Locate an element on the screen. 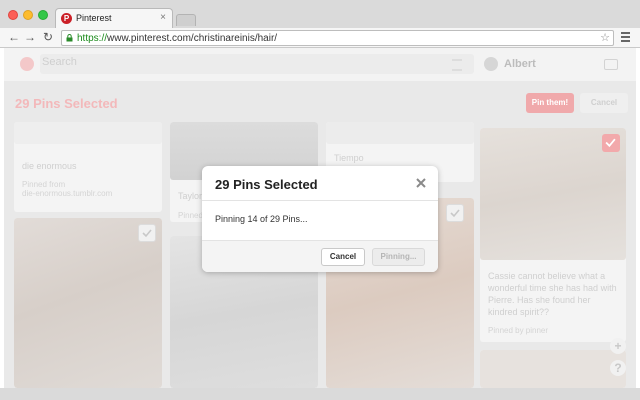  browser-title-bar: P Pinterest × is located at coordinates (320, 14).